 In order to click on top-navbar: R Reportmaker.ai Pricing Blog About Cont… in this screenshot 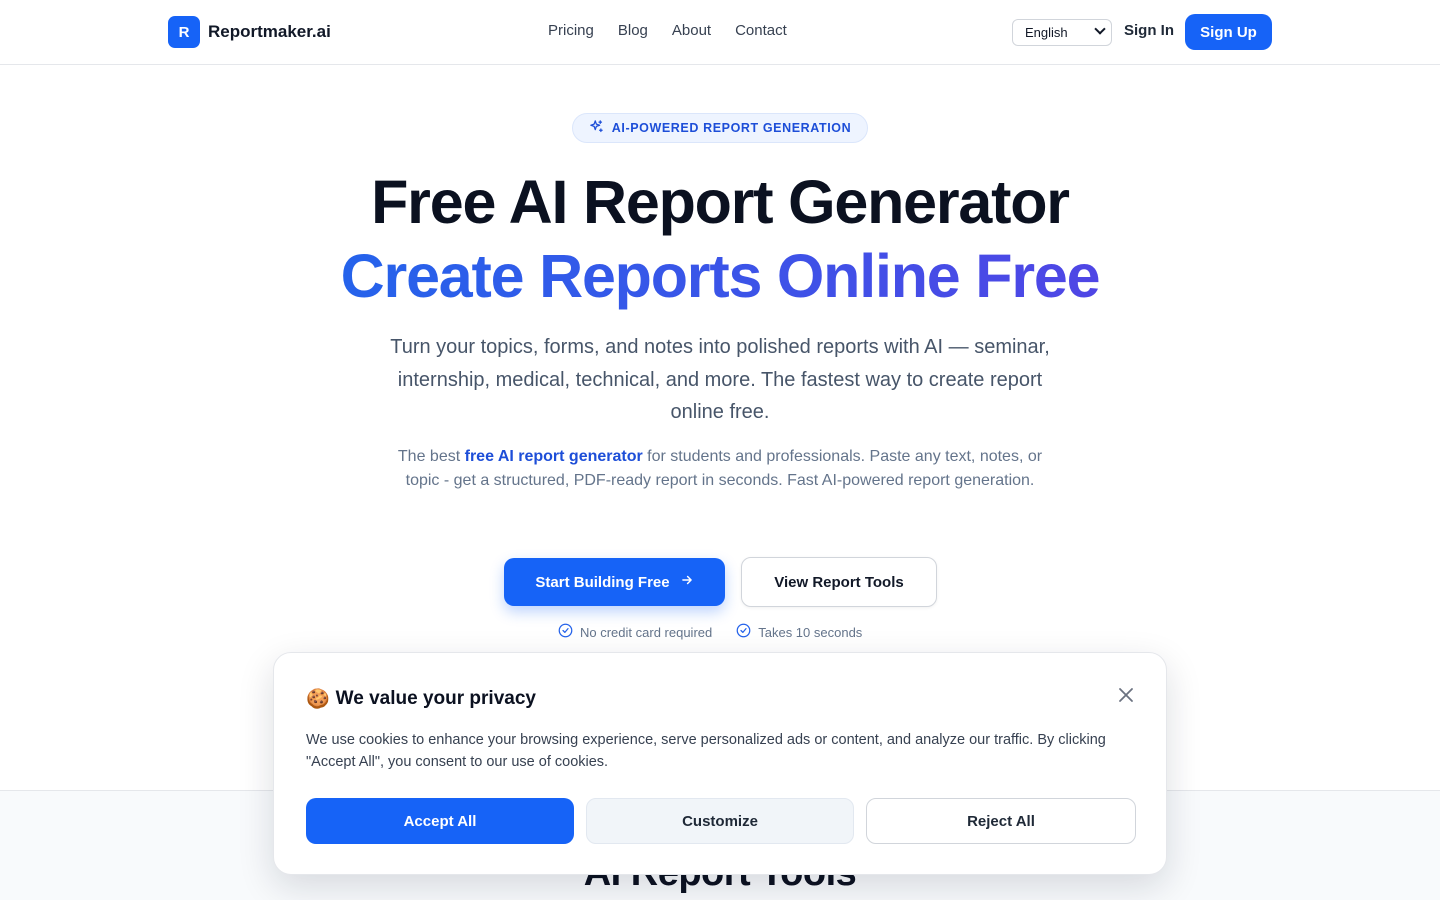, I will do `click(720, 32)`.